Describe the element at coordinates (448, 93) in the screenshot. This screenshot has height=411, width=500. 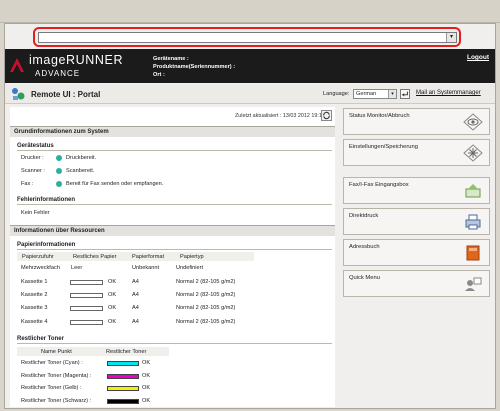
I see `mail-admin-link: Mail an Systemmanager` at that location.